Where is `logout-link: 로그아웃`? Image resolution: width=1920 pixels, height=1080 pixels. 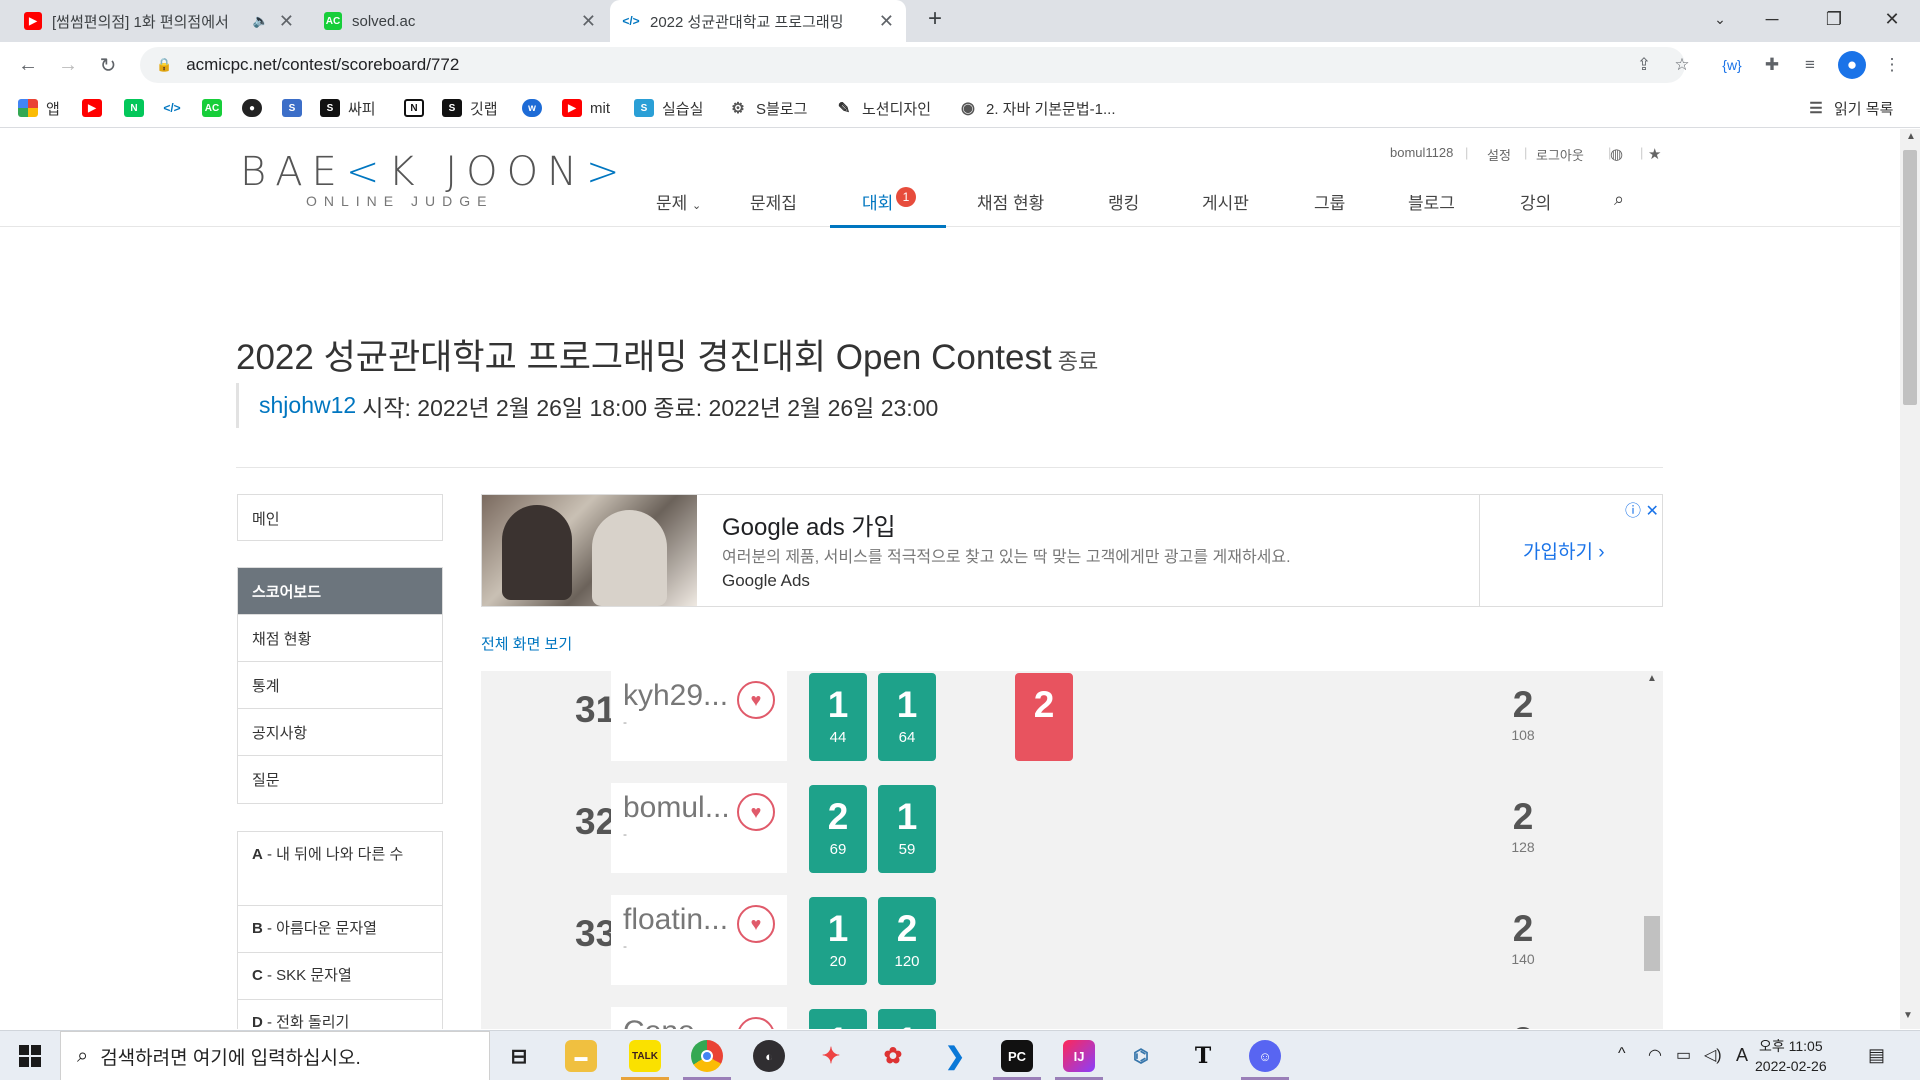
logout-link: 로그아웃 is located at coordinates (1560, 154).